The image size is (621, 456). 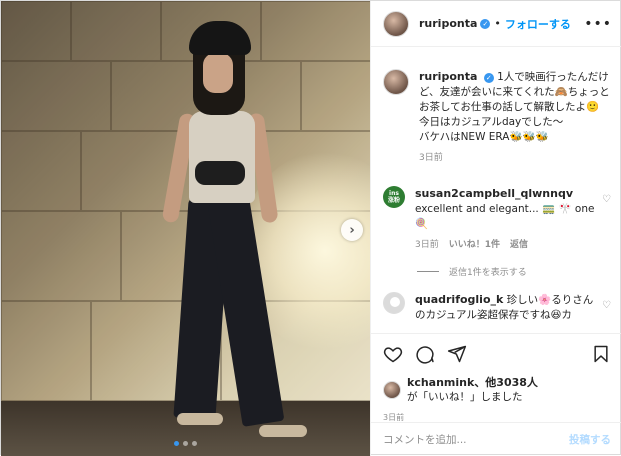 I want to click on likes-count: 、他3038人, so click(x=506, y=382).